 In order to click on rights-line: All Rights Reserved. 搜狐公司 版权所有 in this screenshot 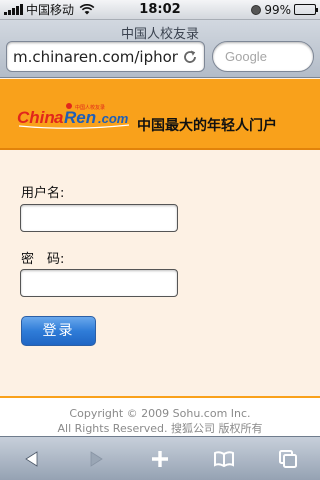, I will do `click(160, 428)`.